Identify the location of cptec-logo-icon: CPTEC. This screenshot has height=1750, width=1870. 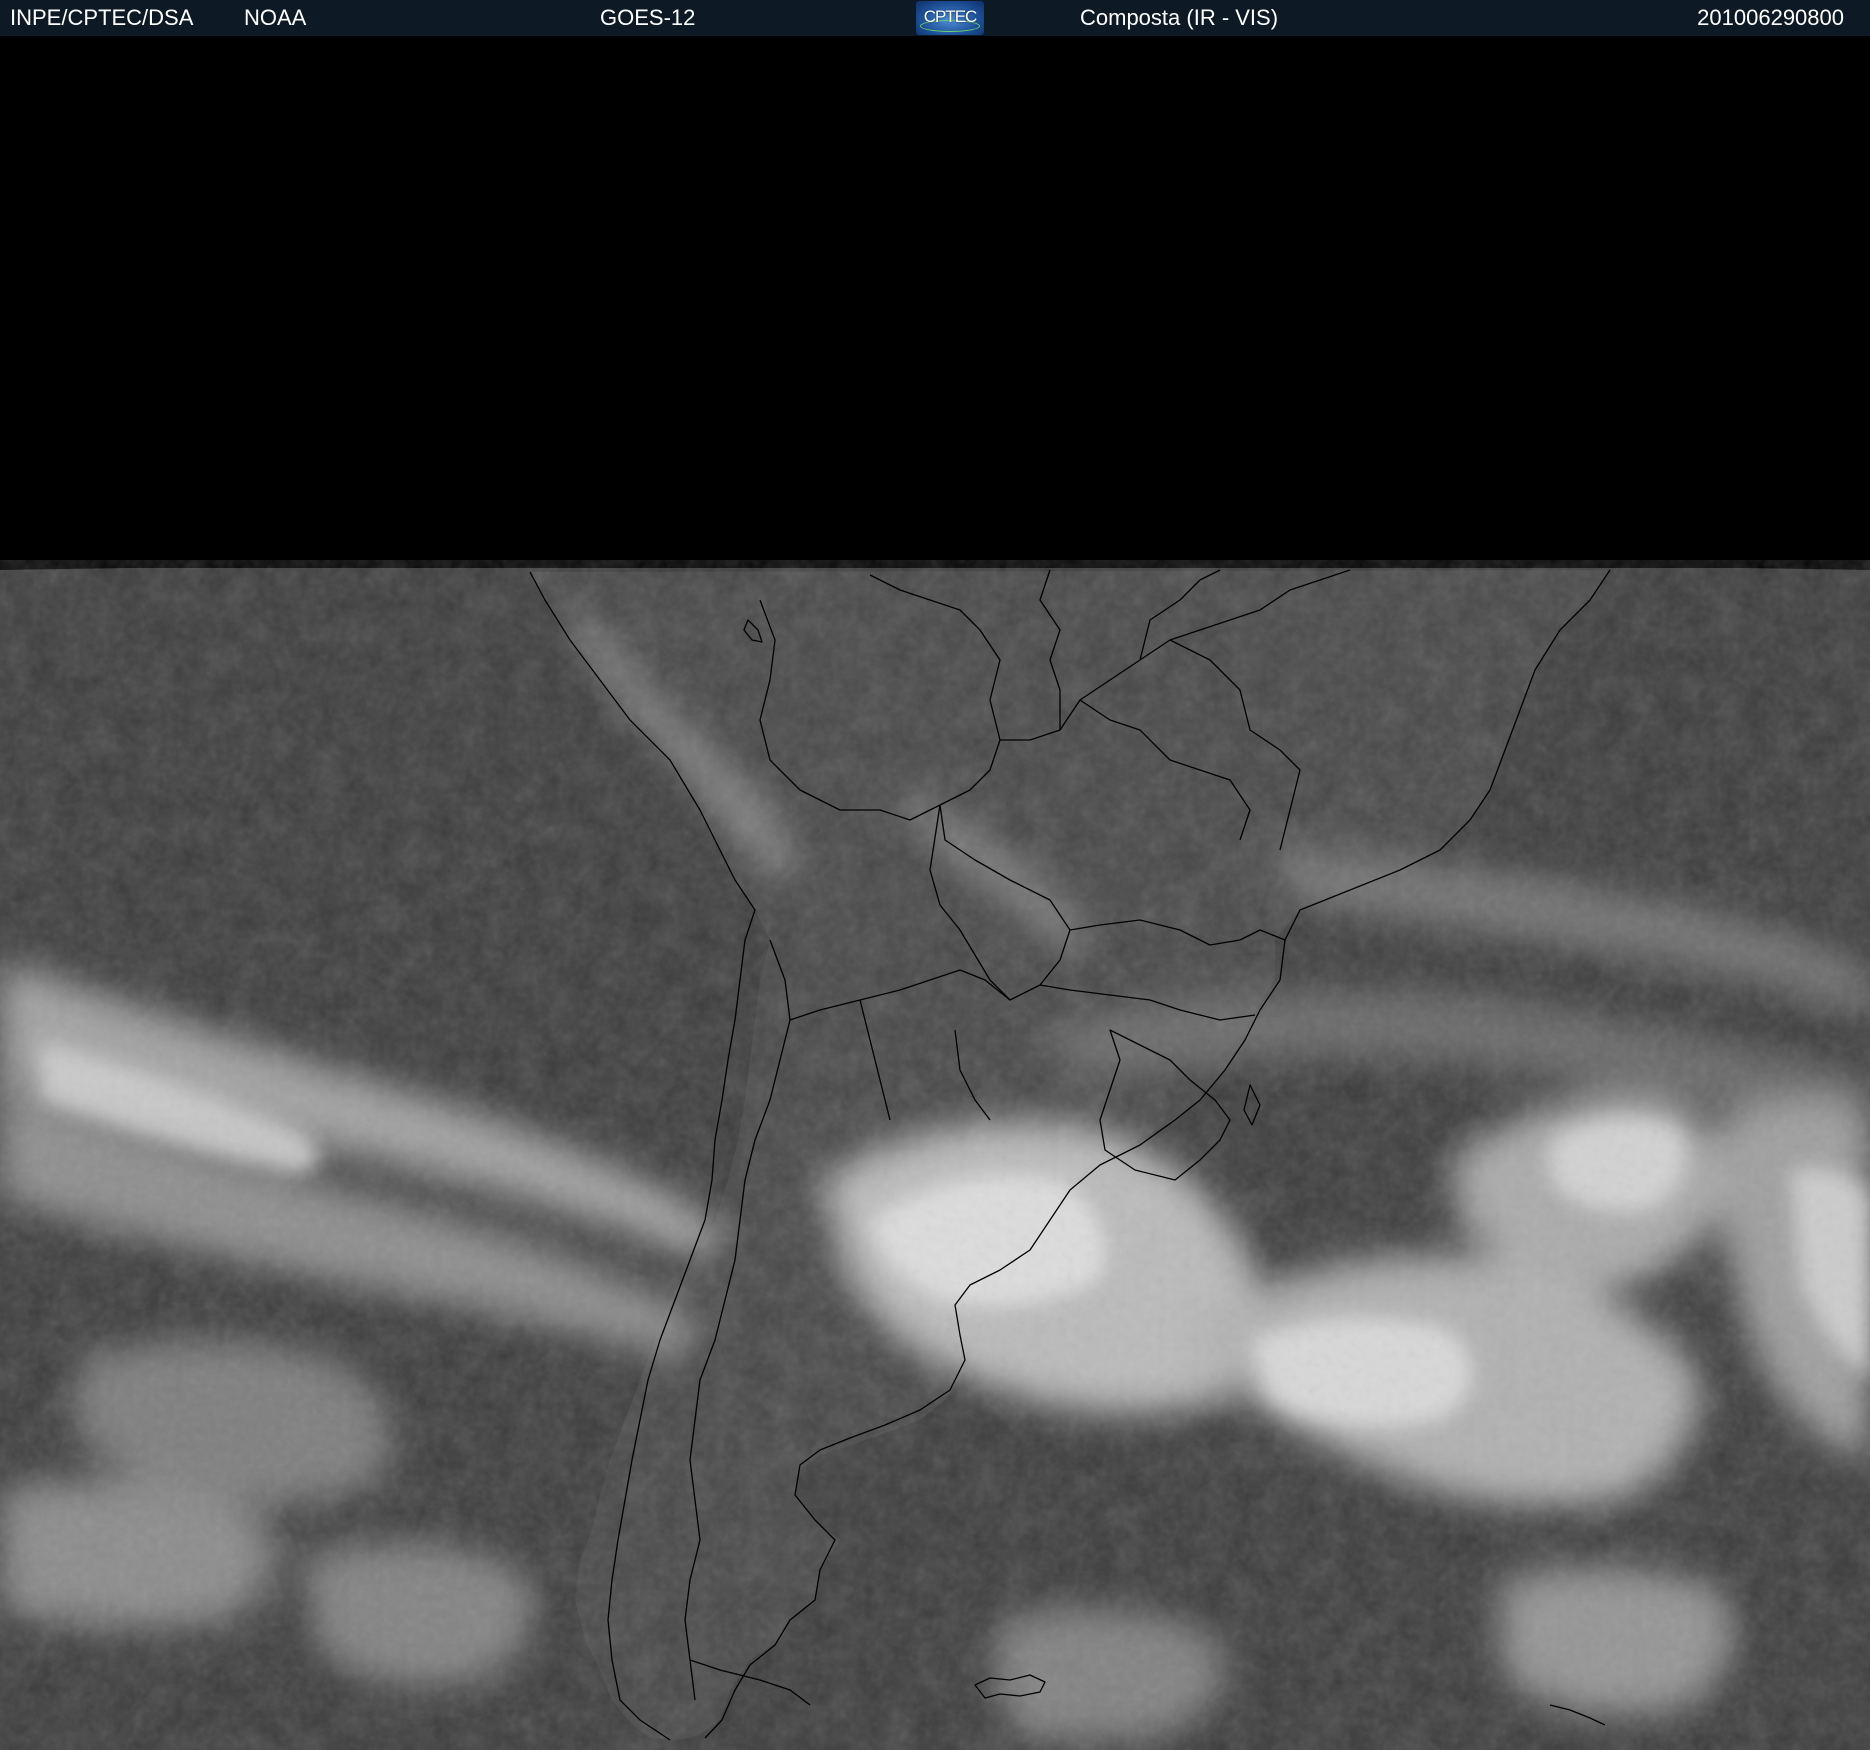
(950, 18).